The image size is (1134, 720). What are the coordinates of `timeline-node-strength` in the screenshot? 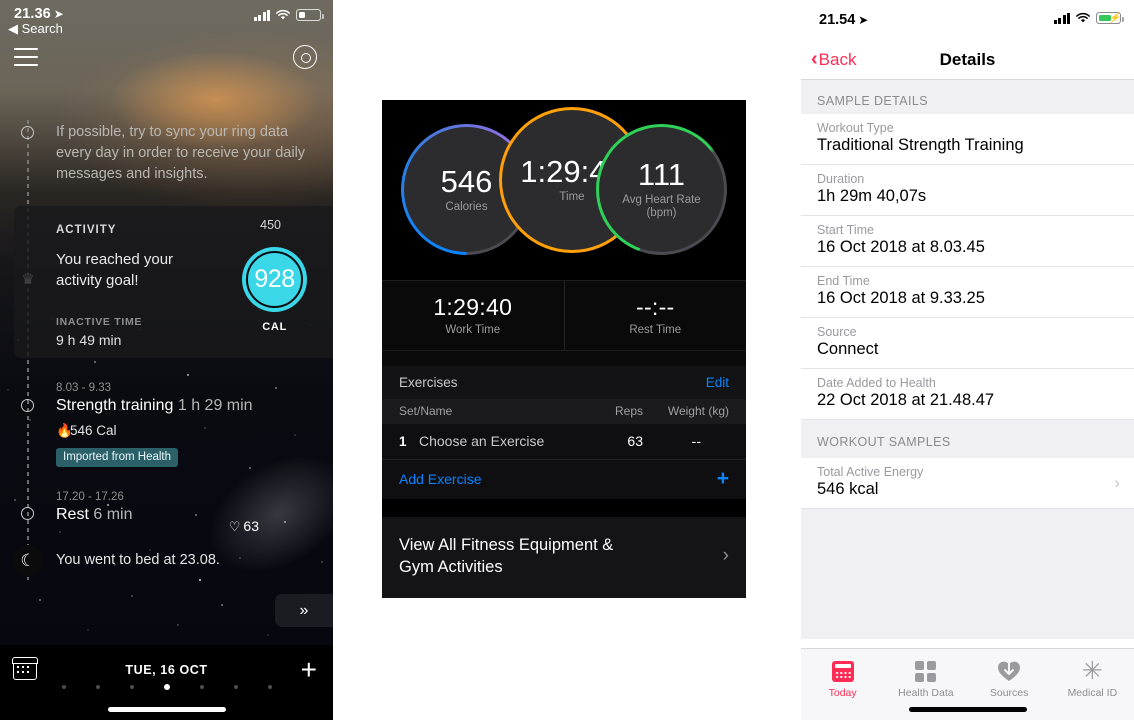 It's located at (27, 405).